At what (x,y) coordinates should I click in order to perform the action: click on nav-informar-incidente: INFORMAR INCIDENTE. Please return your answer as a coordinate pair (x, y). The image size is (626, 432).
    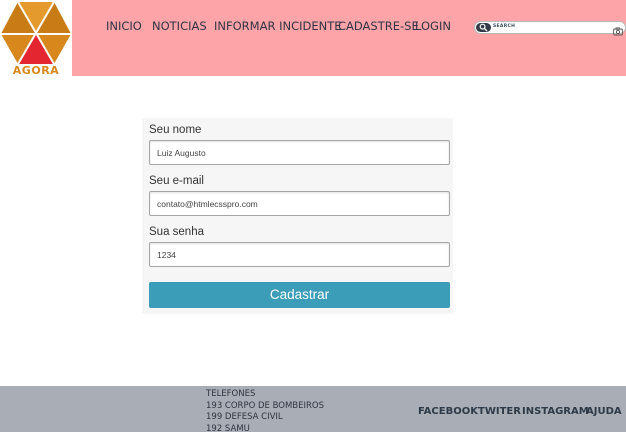
    Looking at the image, I should click on (278, 26).